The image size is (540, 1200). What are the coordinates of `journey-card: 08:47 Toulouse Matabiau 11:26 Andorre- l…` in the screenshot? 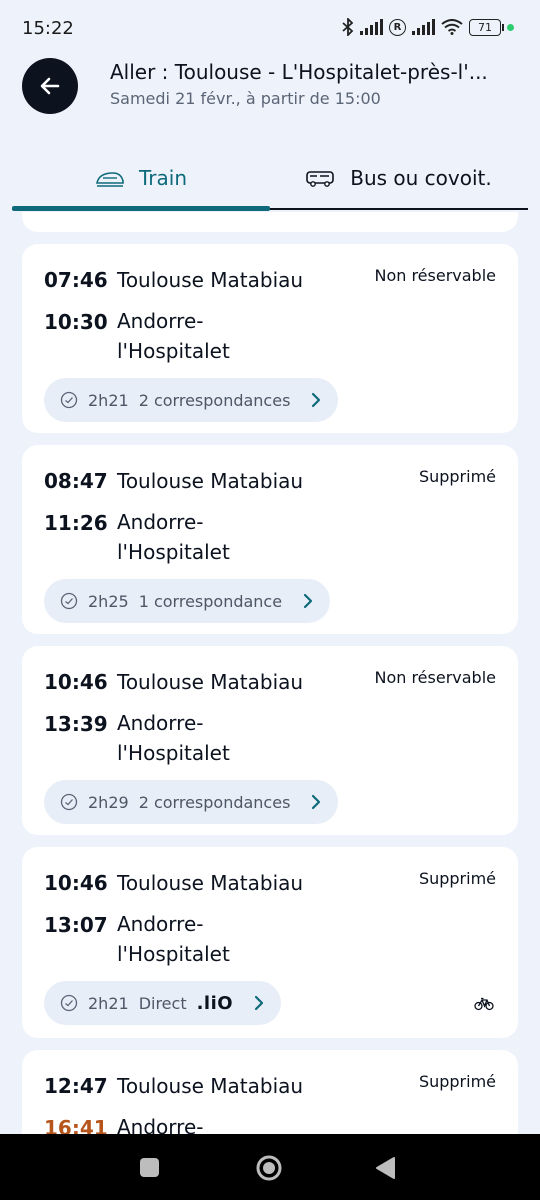 It's located at (270, 539).